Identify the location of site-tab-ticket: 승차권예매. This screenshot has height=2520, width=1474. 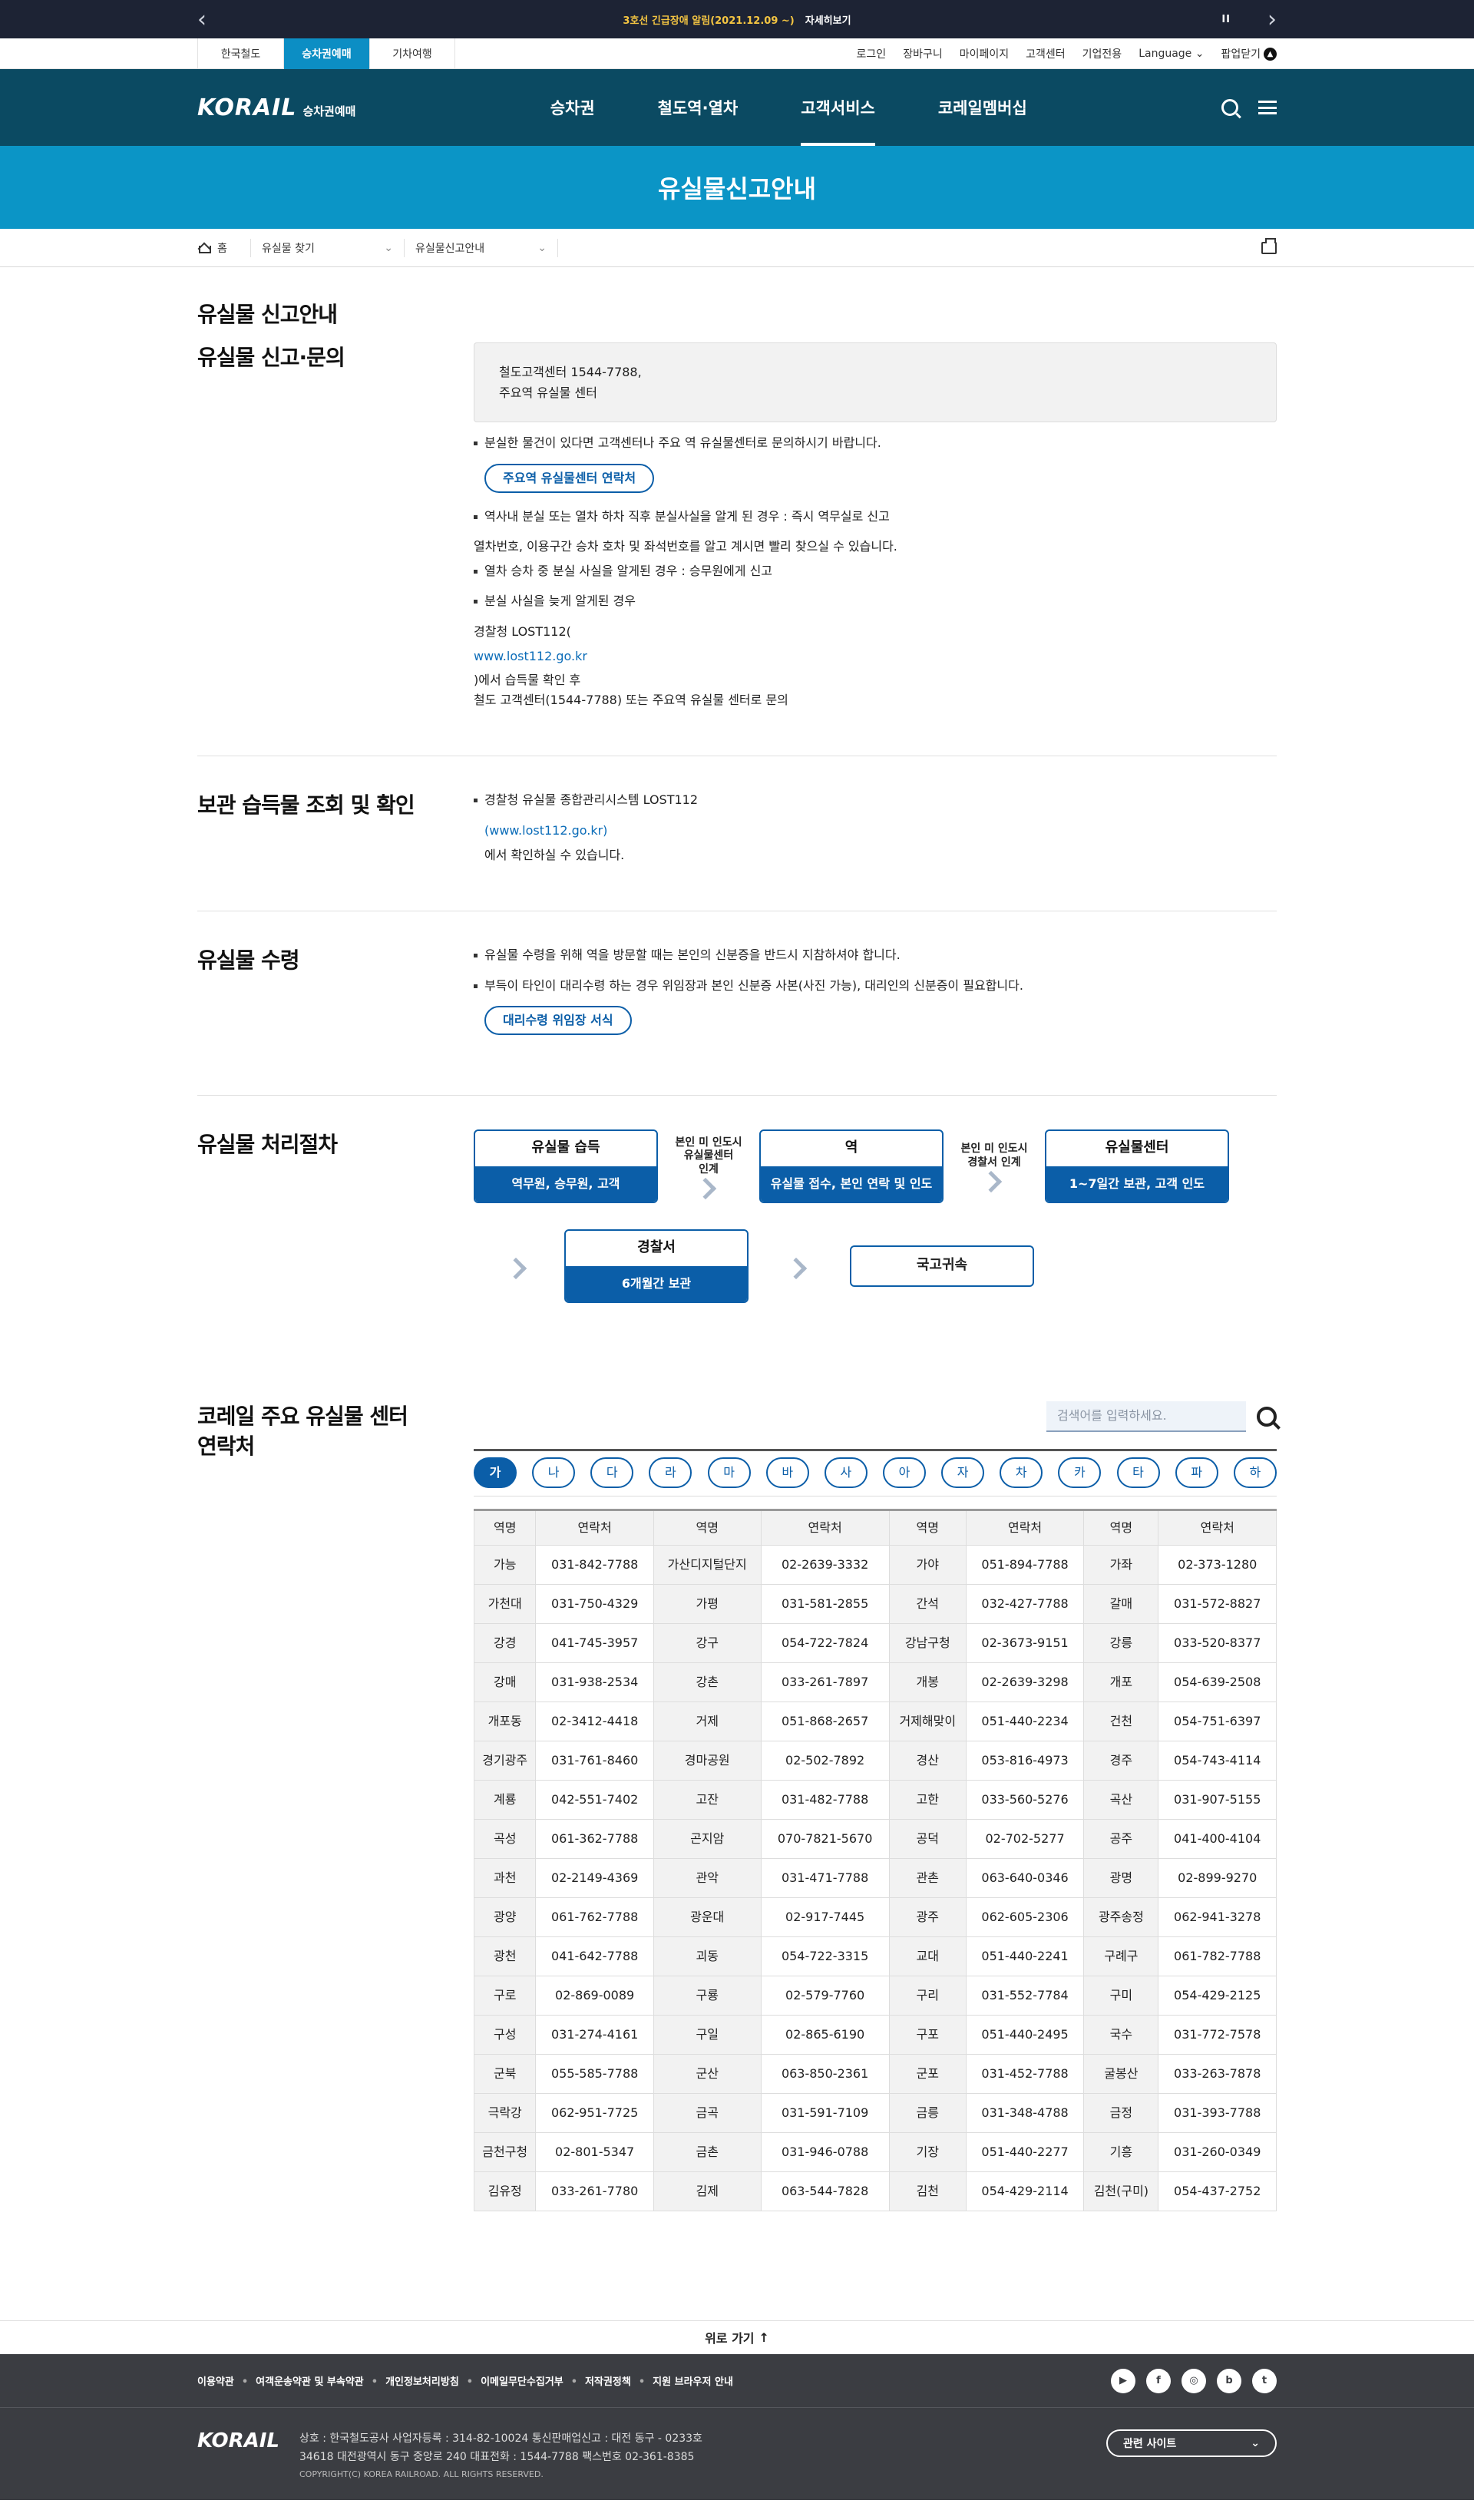
(326, 54).